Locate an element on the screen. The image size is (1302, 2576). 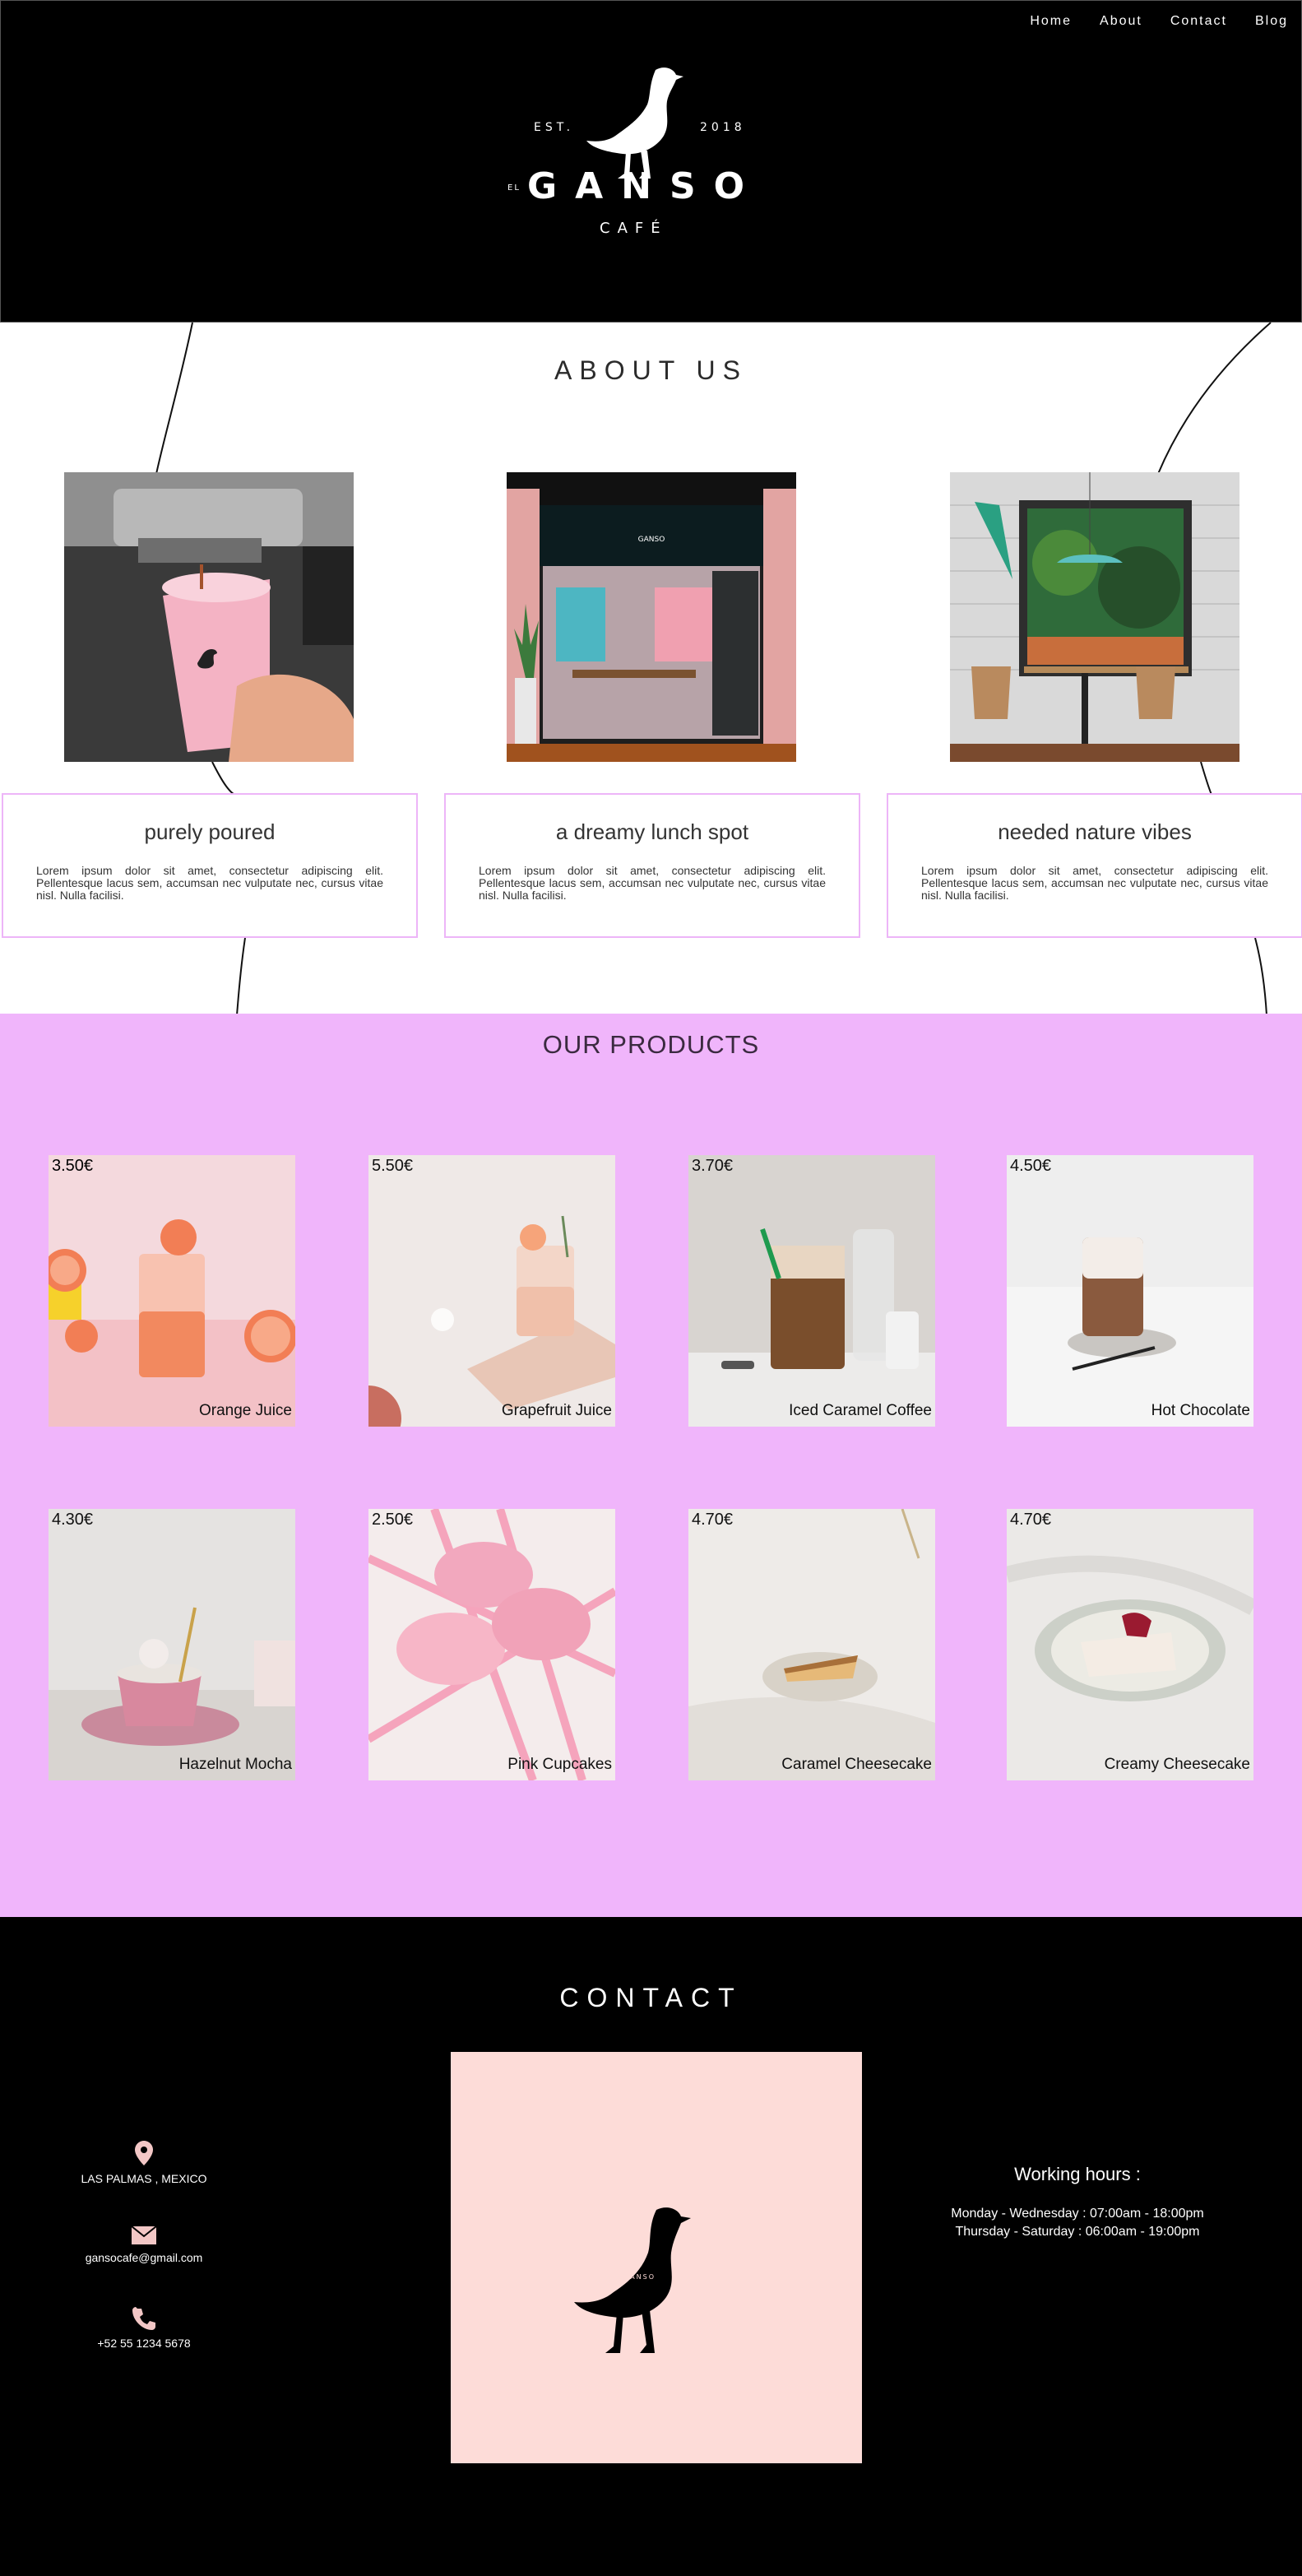
hours-title: Working hours : is located at coordinates (1077, 2174).